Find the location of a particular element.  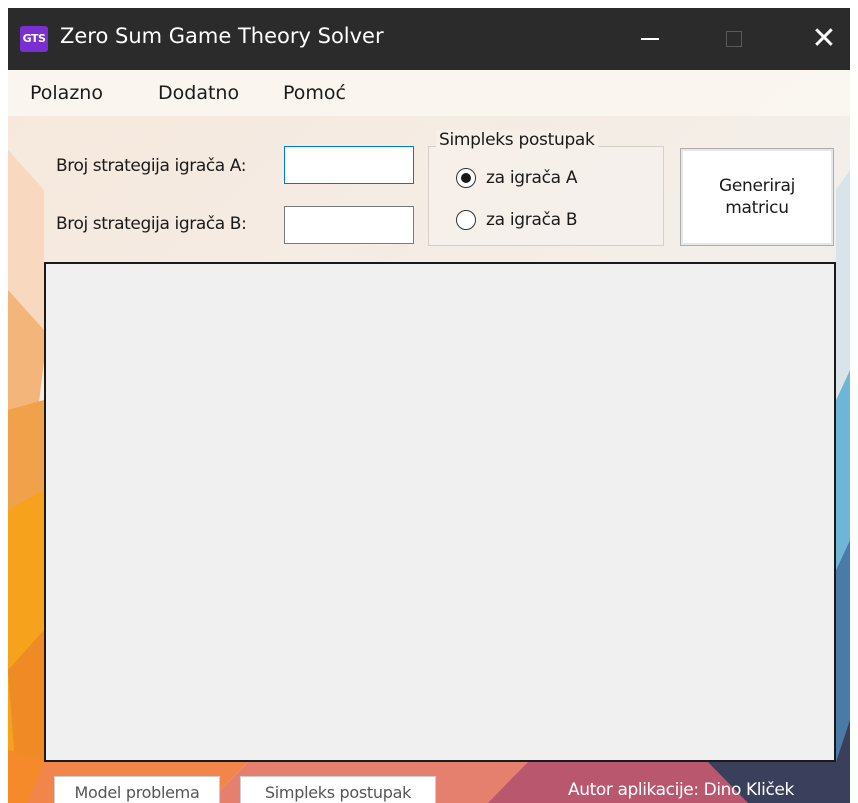

close-button: ✕ is located at coordinates (821, 39).